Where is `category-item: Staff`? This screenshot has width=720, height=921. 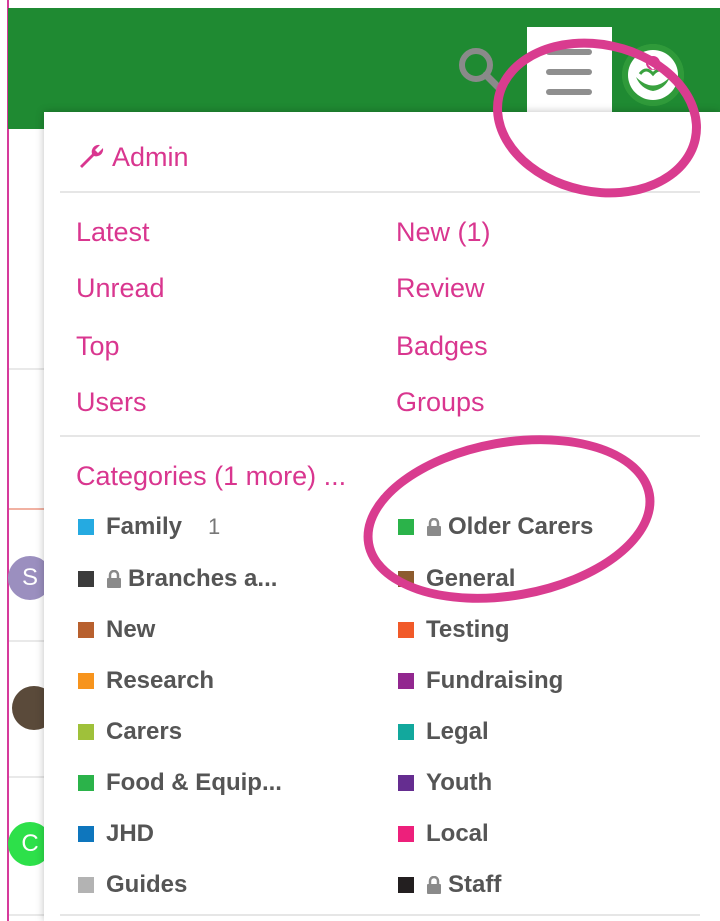 category-item: Staff is located at coordinates (449, 885).